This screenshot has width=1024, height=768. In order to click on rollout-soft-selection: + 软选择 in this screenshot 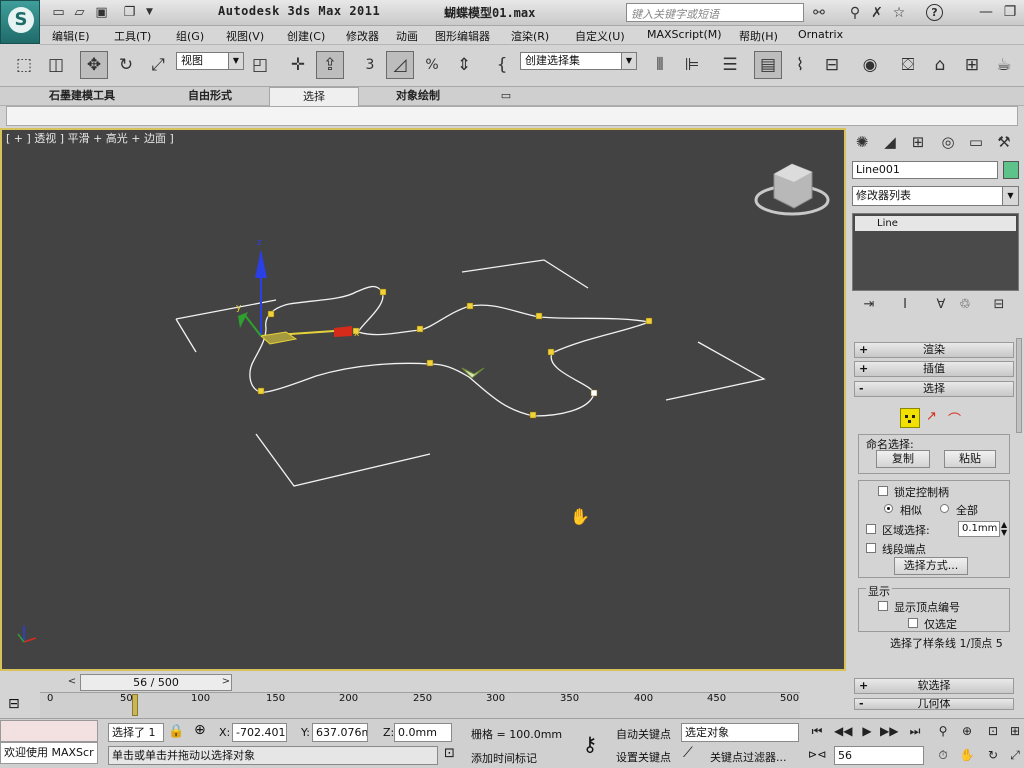, I will do `click(934, 686)`.